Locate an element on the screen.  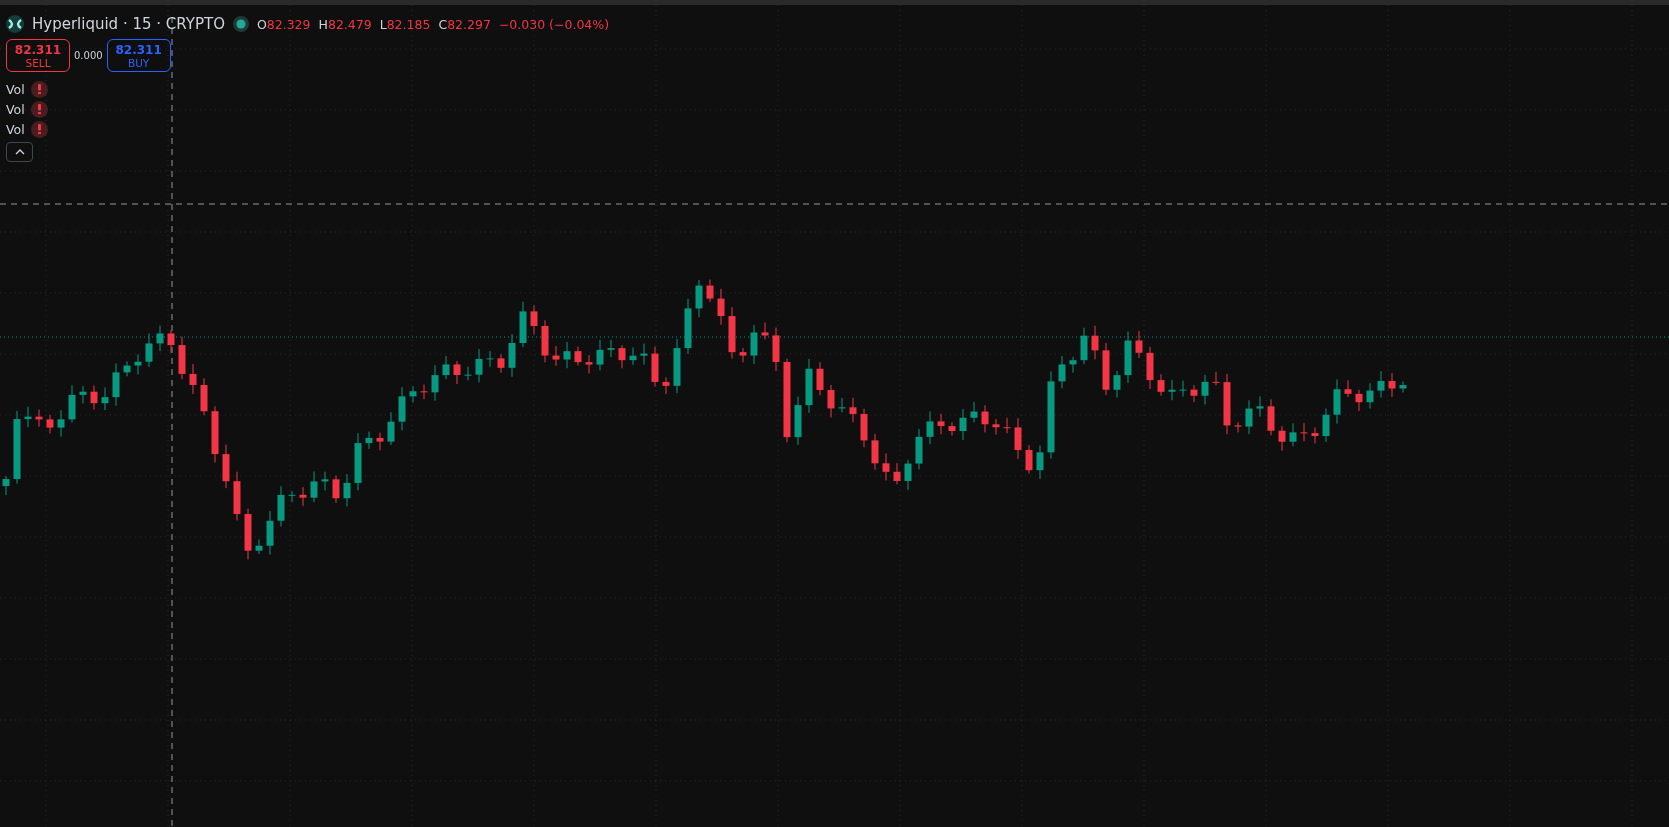
ohlc-value: H82.479 is located at coordinates (345, 24).